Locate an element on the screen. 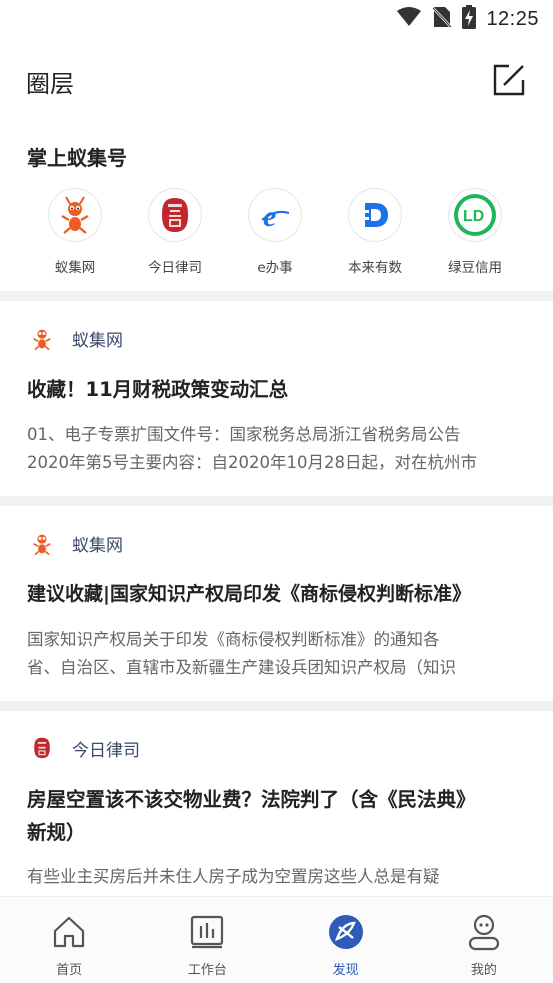 The width and height of the screenshot is (553, 983). no-sim-icon is located at coordinates (442, 19).